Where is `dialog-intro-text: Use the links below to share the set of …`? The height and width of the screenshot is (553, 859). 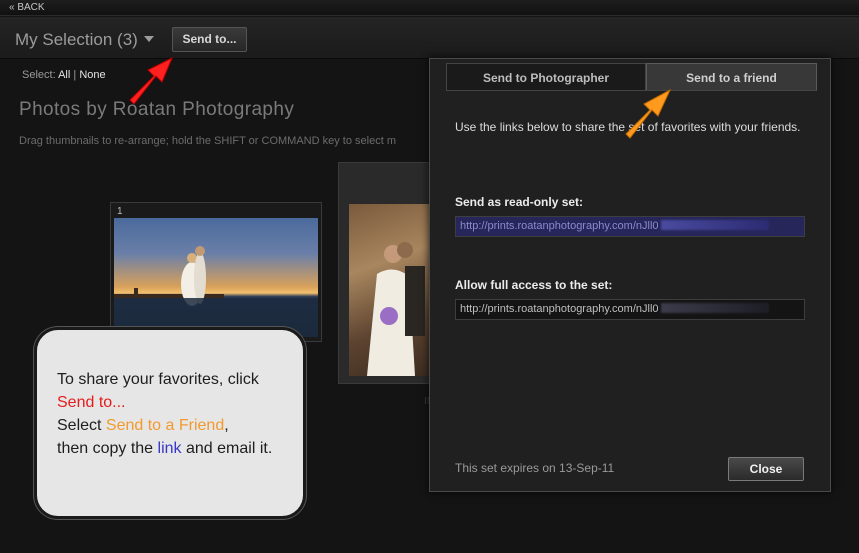 dialog-intro-text: Use the links below to share the set of … is located at coordinates (628, 127).